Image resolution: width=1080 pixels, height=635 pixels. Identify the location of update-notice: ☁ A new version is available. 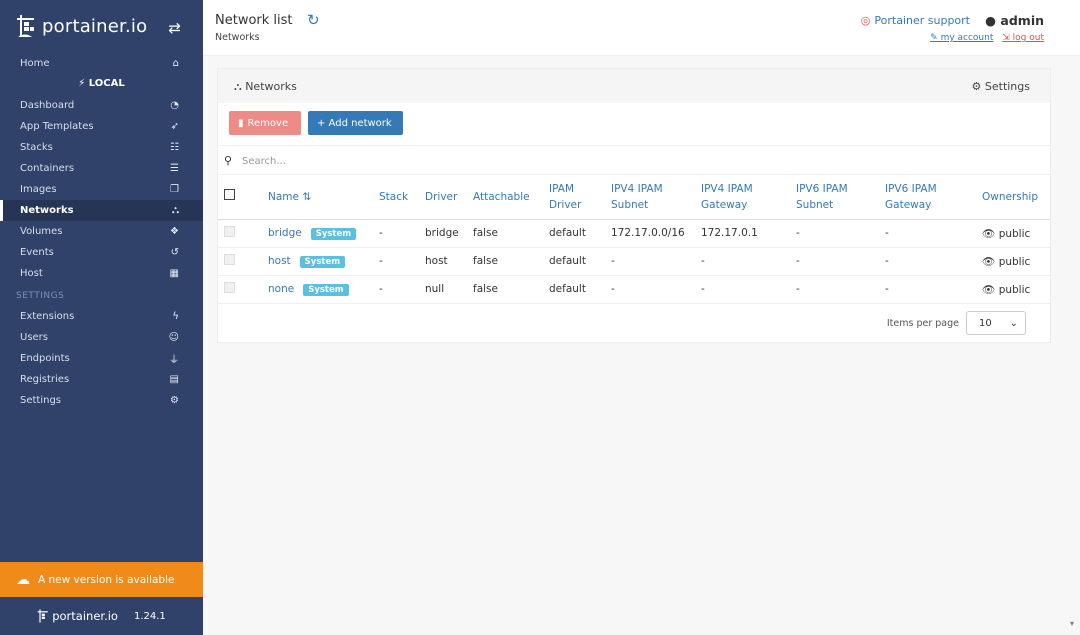
(101, 579).